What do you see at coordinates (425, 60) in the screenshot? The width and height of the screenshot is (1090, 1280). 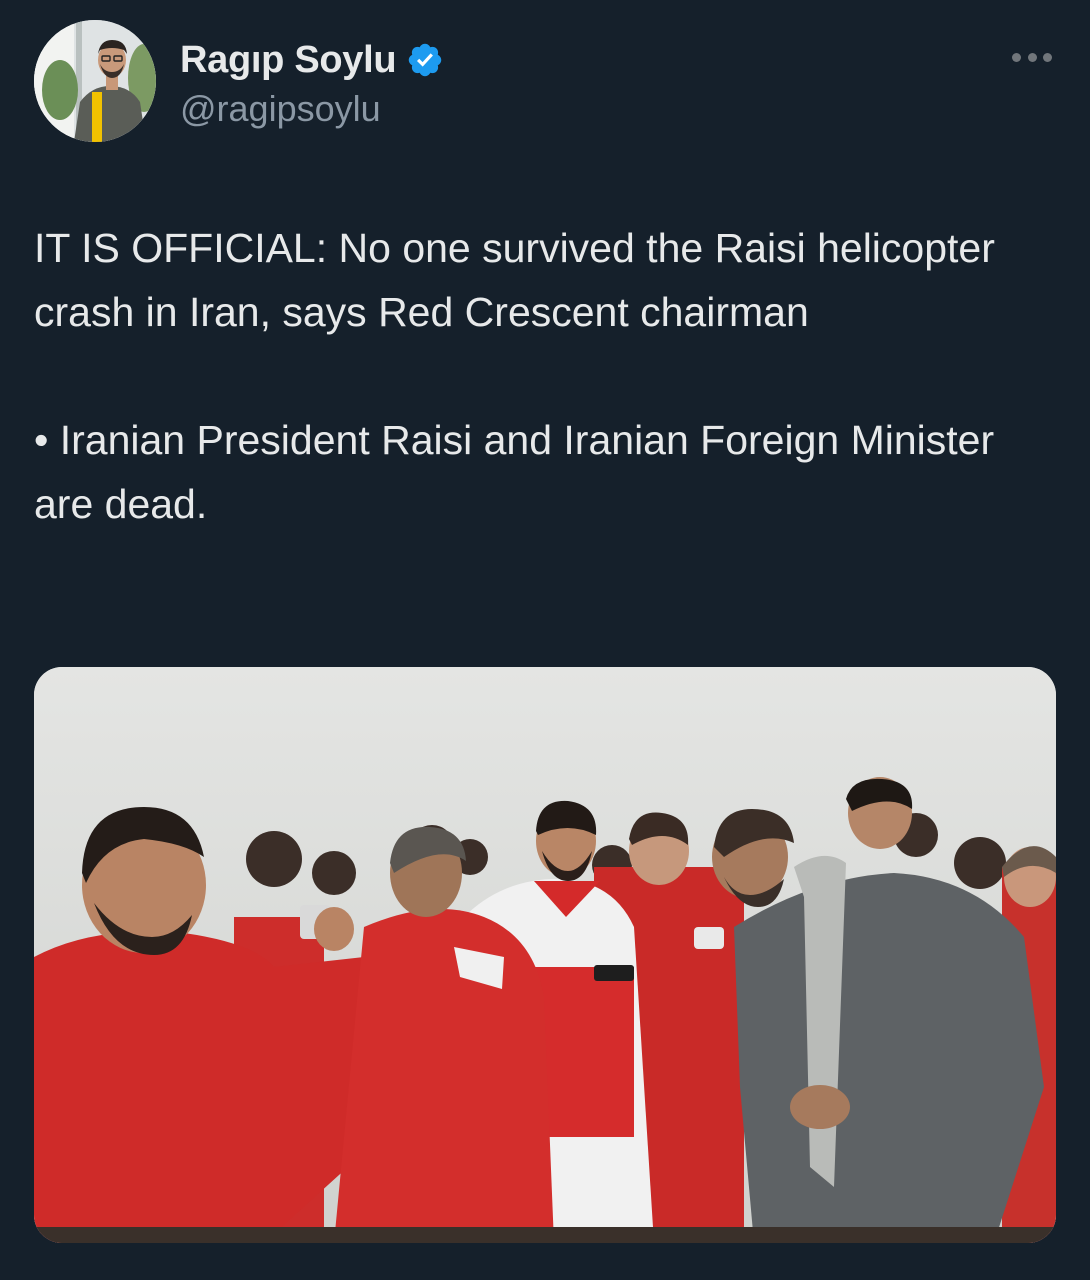 I see `verified-badge-icon` at bounding box center [425, 60].